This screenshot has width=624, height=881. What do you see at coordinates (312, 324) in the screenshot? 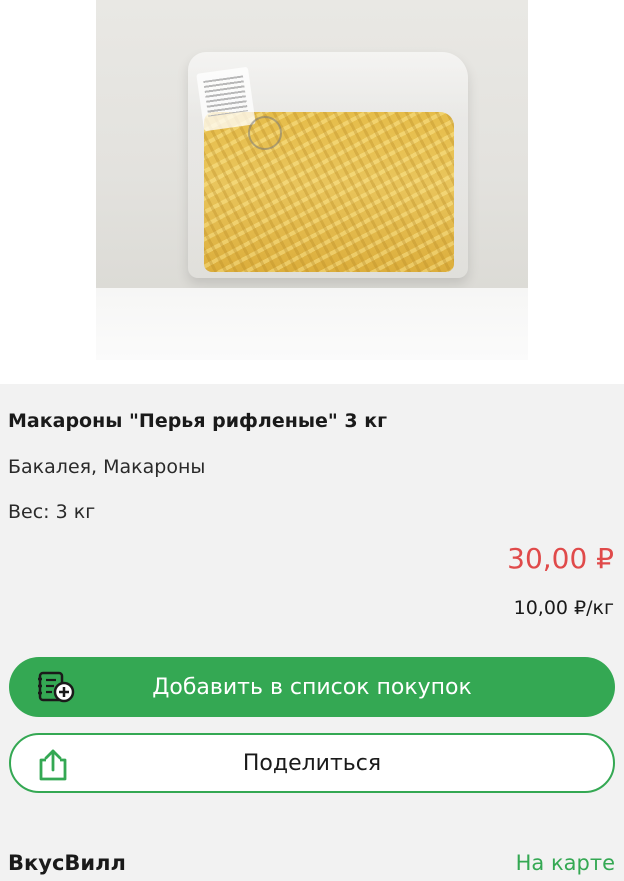
I see `photo-reflection` at bounding box center [312, 324].